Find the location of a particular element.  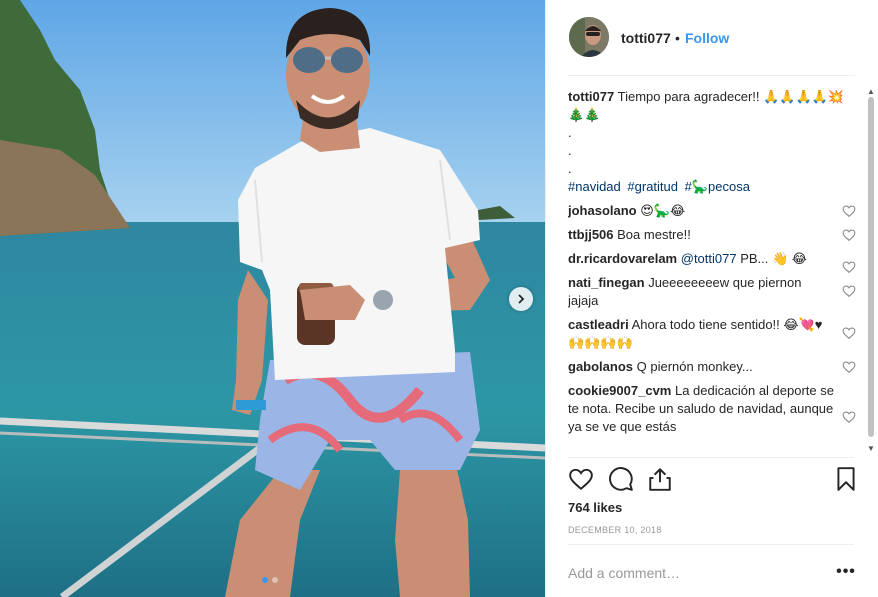

heart-icon is located at coordinates (581, 479).